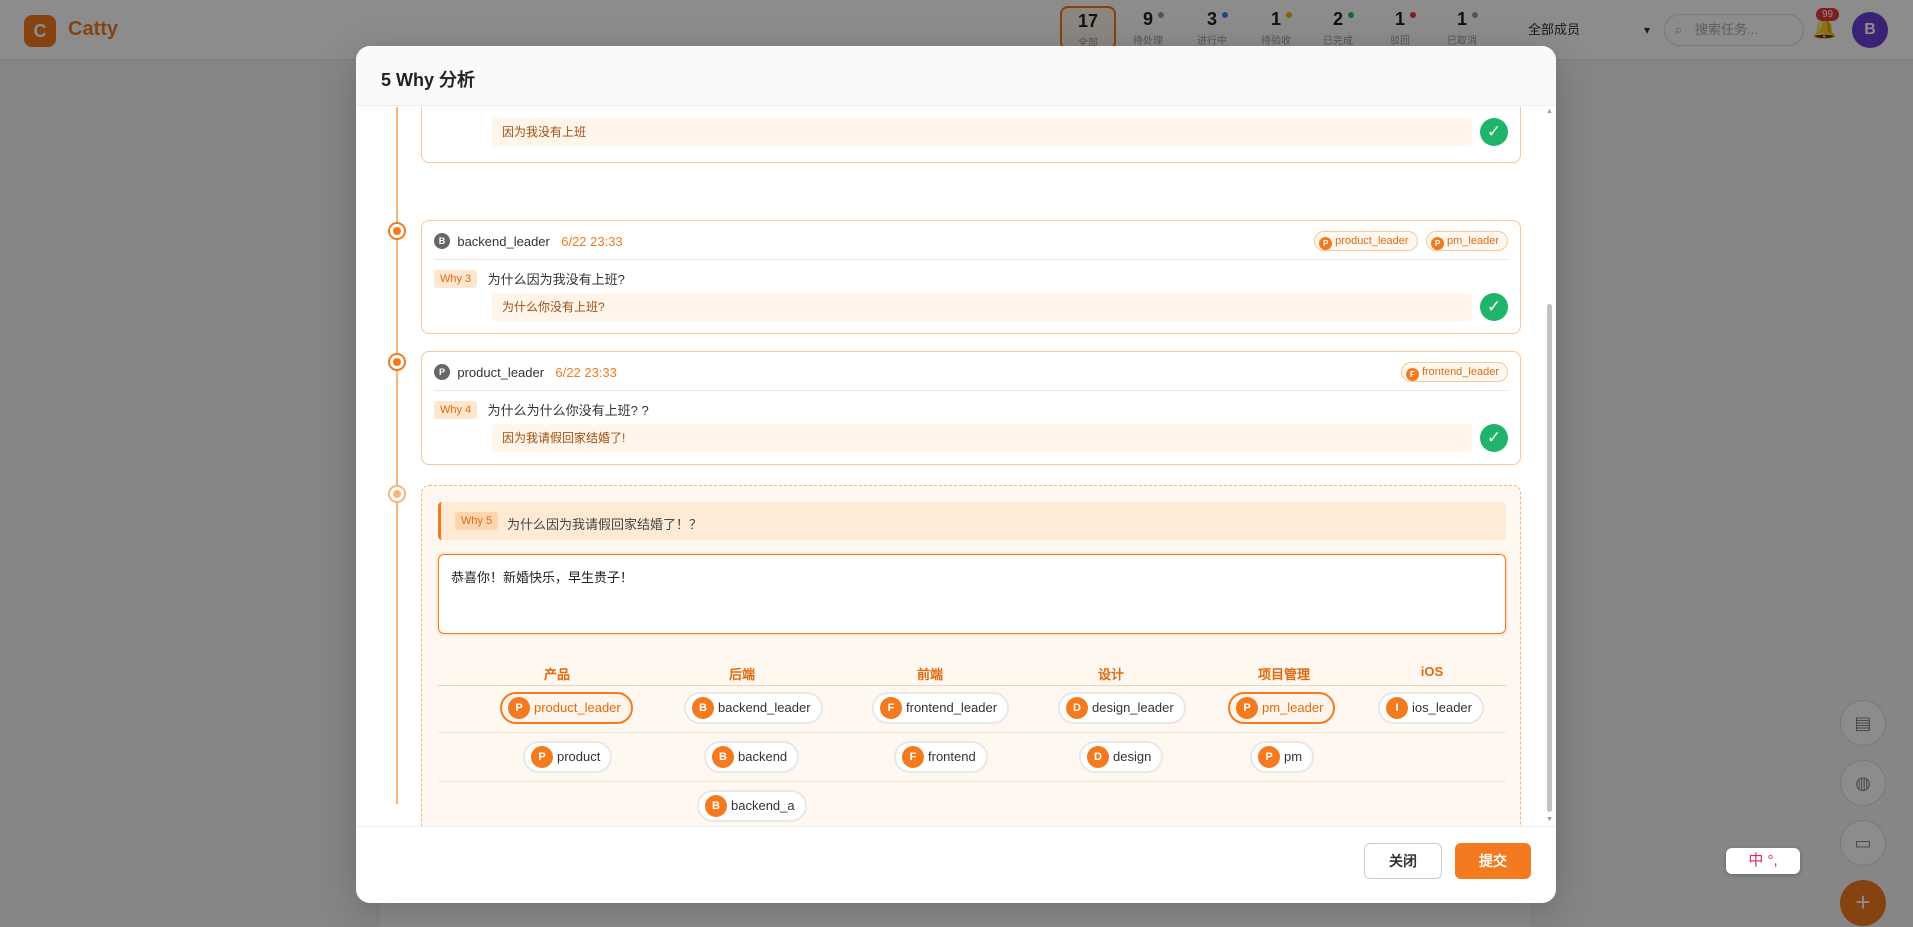  I want to click on dept-header-pm: 项目管理, so click(1283, 674).